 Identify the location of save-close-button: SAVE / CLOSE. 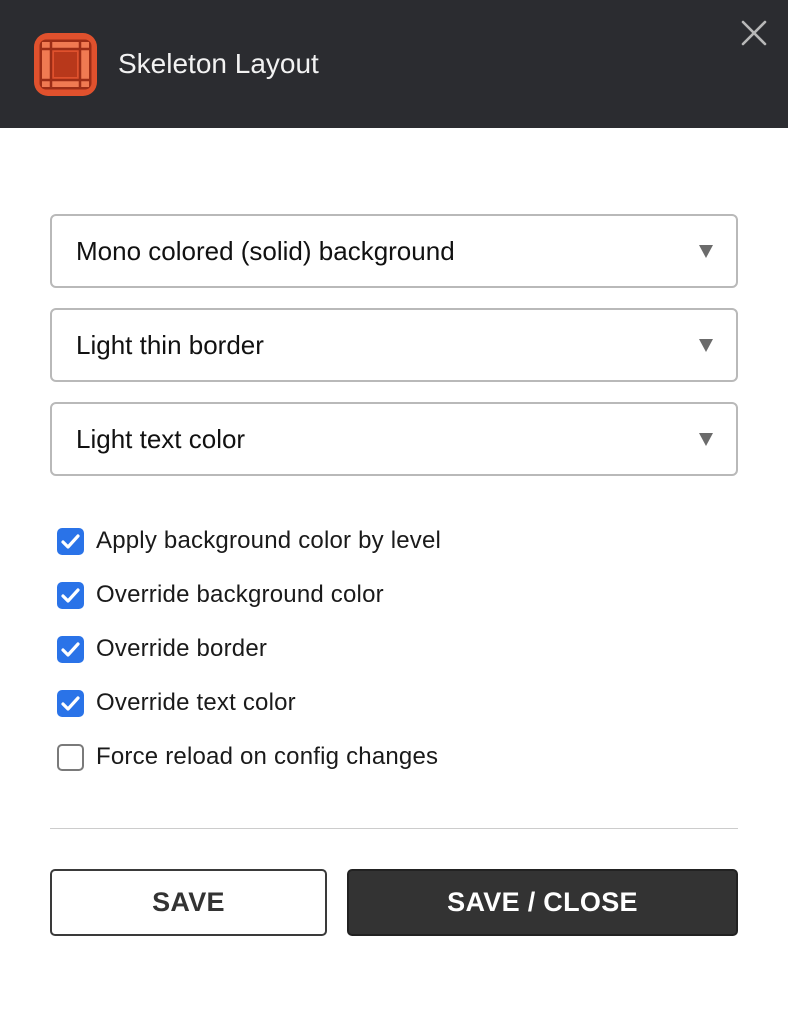
(542, 902).